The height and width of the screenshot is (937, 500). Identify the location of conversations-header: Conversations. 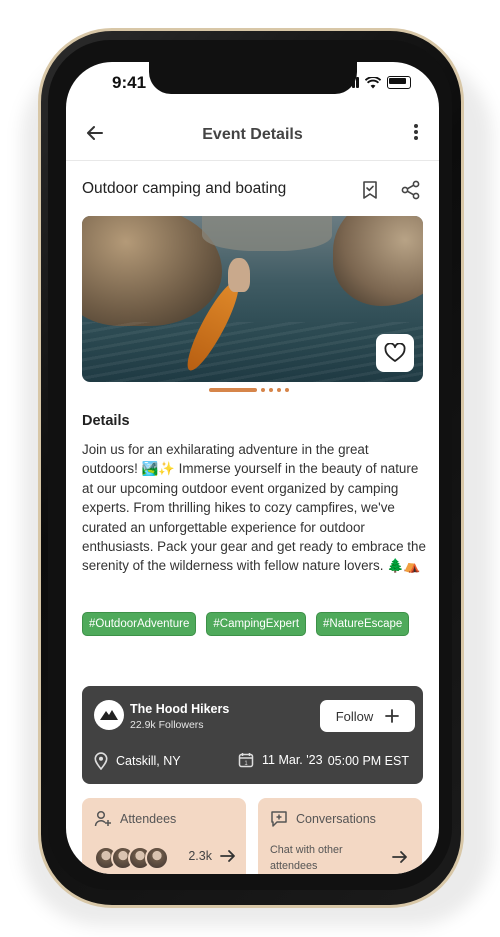
(323, 819).